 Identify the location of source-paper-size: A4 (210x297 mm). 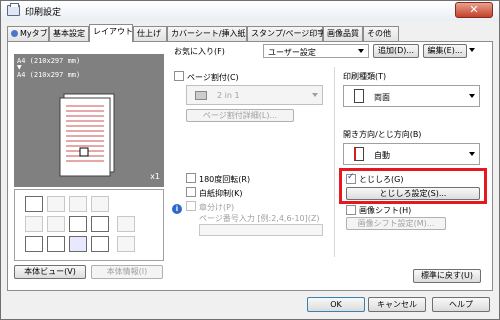
(49, 61).